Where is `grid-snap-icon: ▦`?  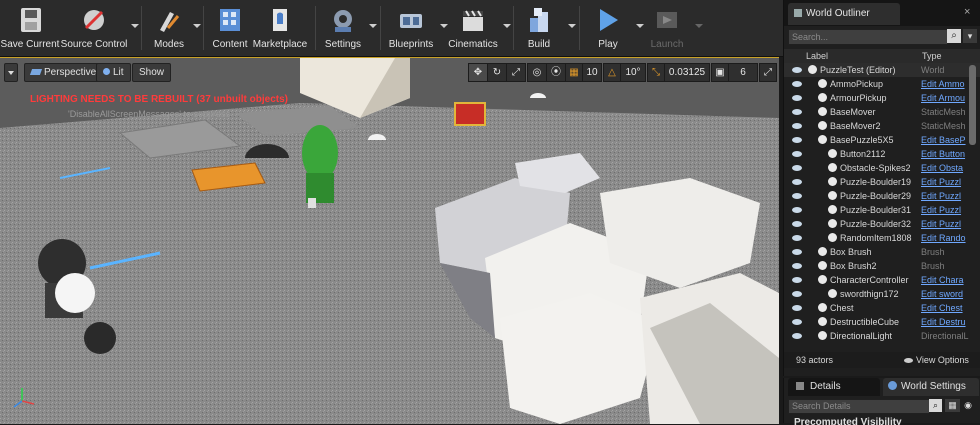
grid-snap-icon: ▦ is located at coordinates (574, 72).